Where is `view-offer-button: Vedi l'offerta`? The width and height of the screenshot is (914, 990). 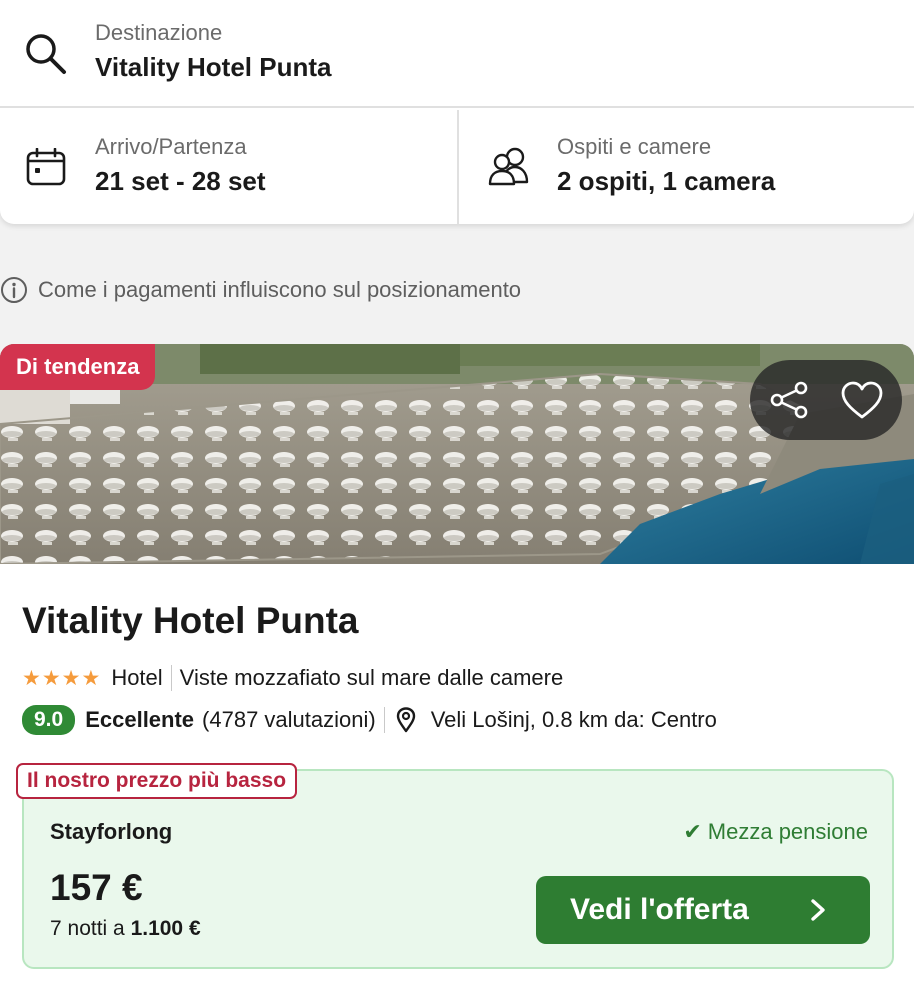
view-offer-button: Vedi l'offerta is located at coordinates (703, 910).